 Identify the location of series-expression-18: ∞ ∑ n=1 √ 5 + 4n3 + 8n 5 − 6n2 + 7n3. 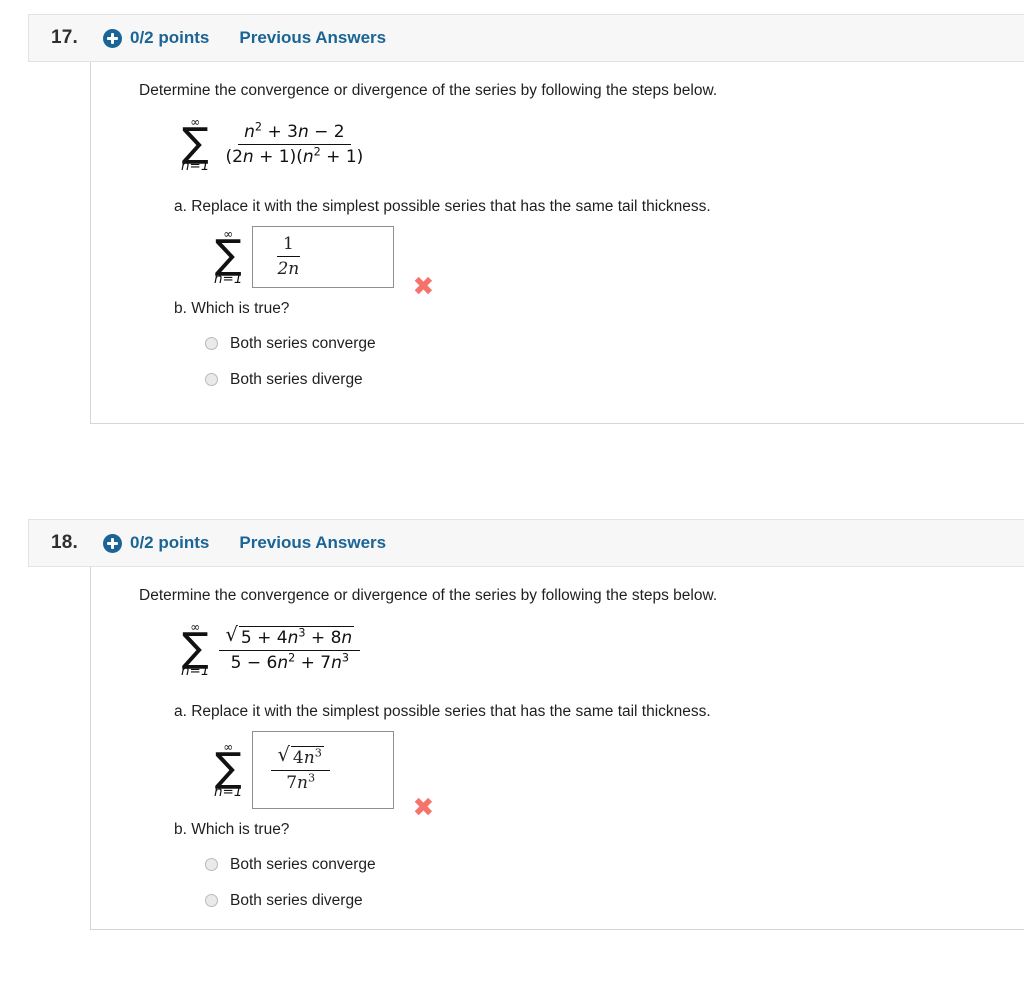
(581, 650).